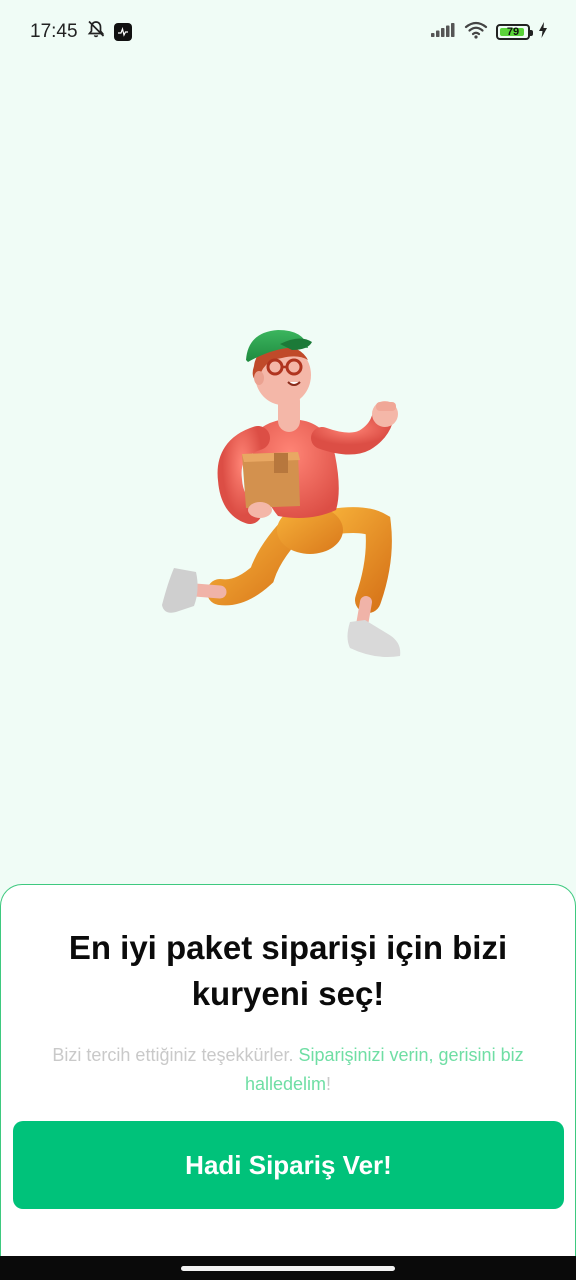 This screenshot has width=576, height=1280. Describe the element at coordinates (285, 495) in the screenshot. I see `courier-illustration` at that location.